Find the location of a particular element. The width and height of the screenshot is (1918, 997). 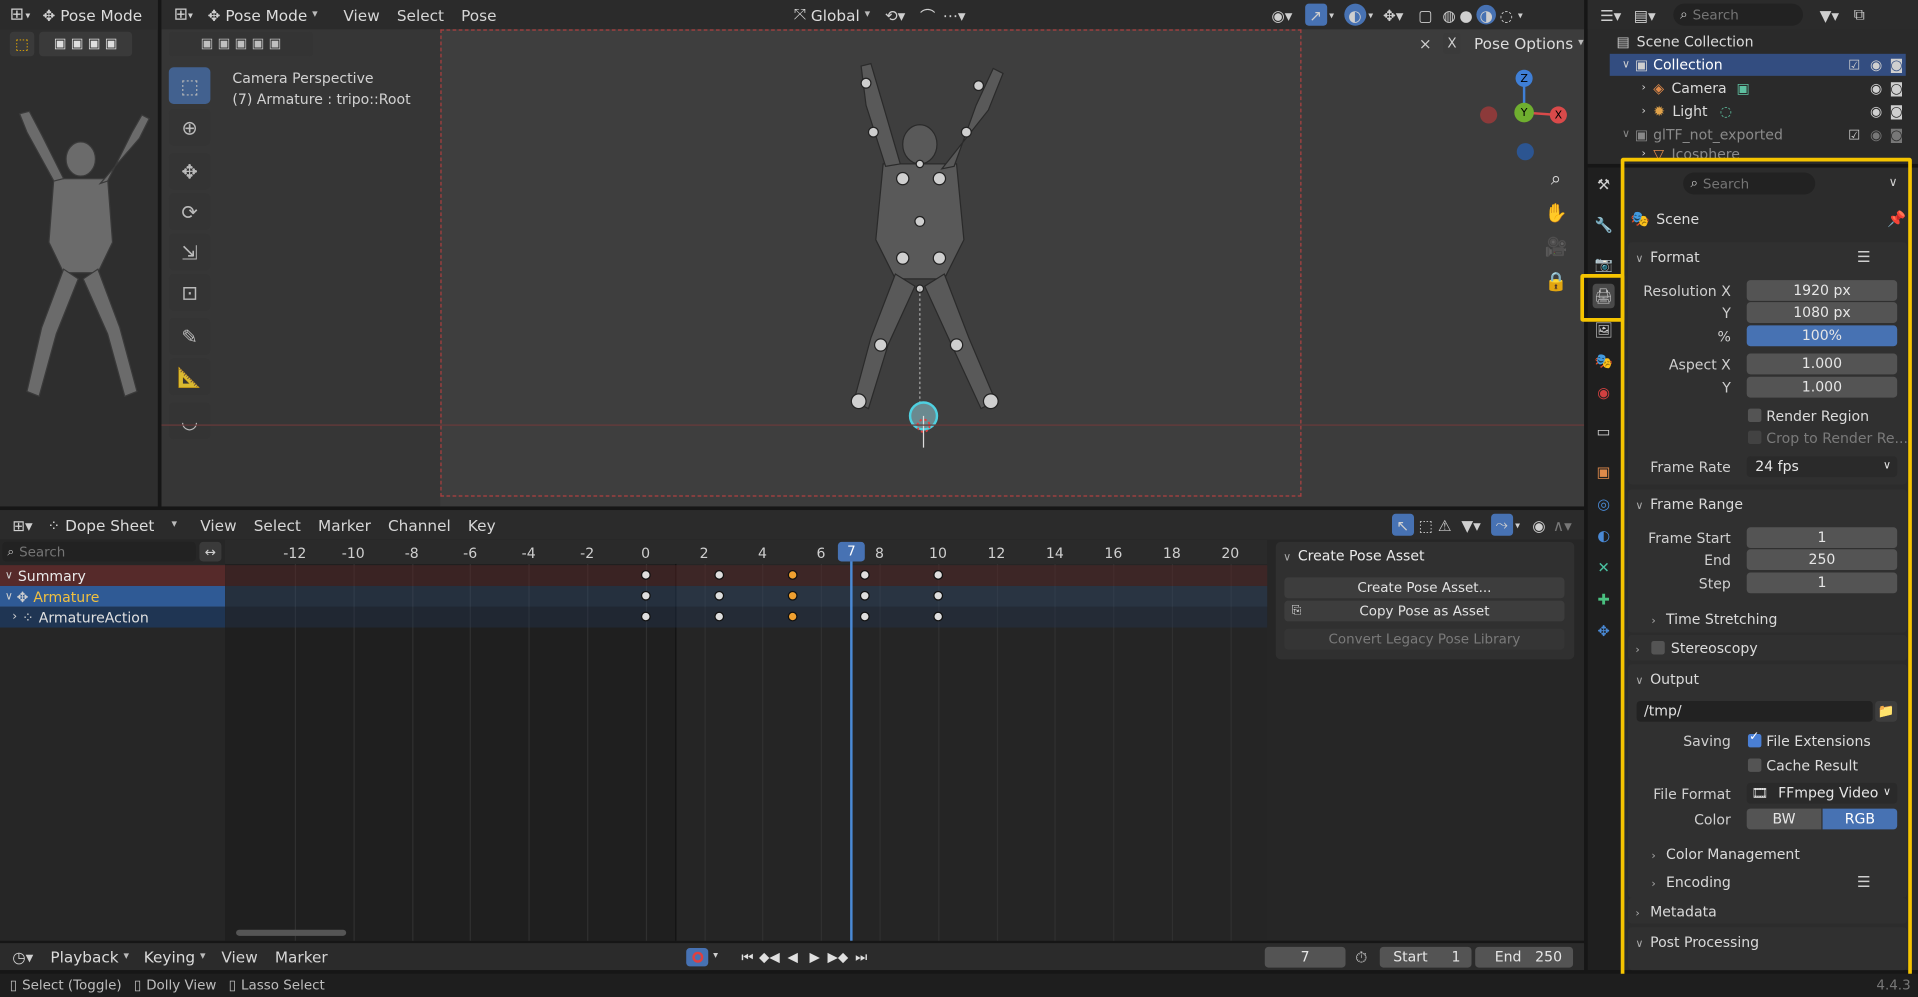

playhead-line is located at coordinates (851, 746).